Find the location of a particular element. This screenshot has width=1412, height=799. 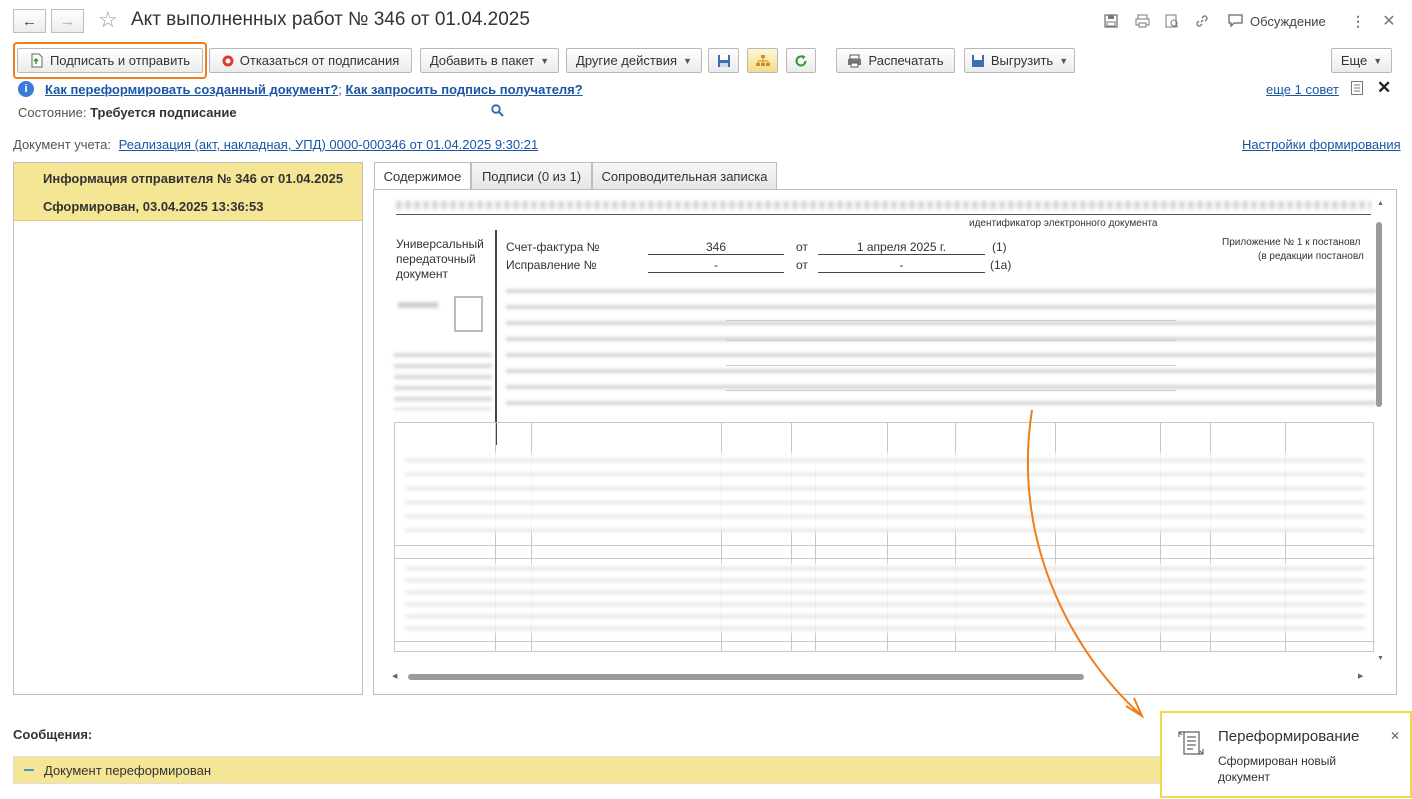

export-button: Выгрузить ▼ is located at coordinates (1019, 60).